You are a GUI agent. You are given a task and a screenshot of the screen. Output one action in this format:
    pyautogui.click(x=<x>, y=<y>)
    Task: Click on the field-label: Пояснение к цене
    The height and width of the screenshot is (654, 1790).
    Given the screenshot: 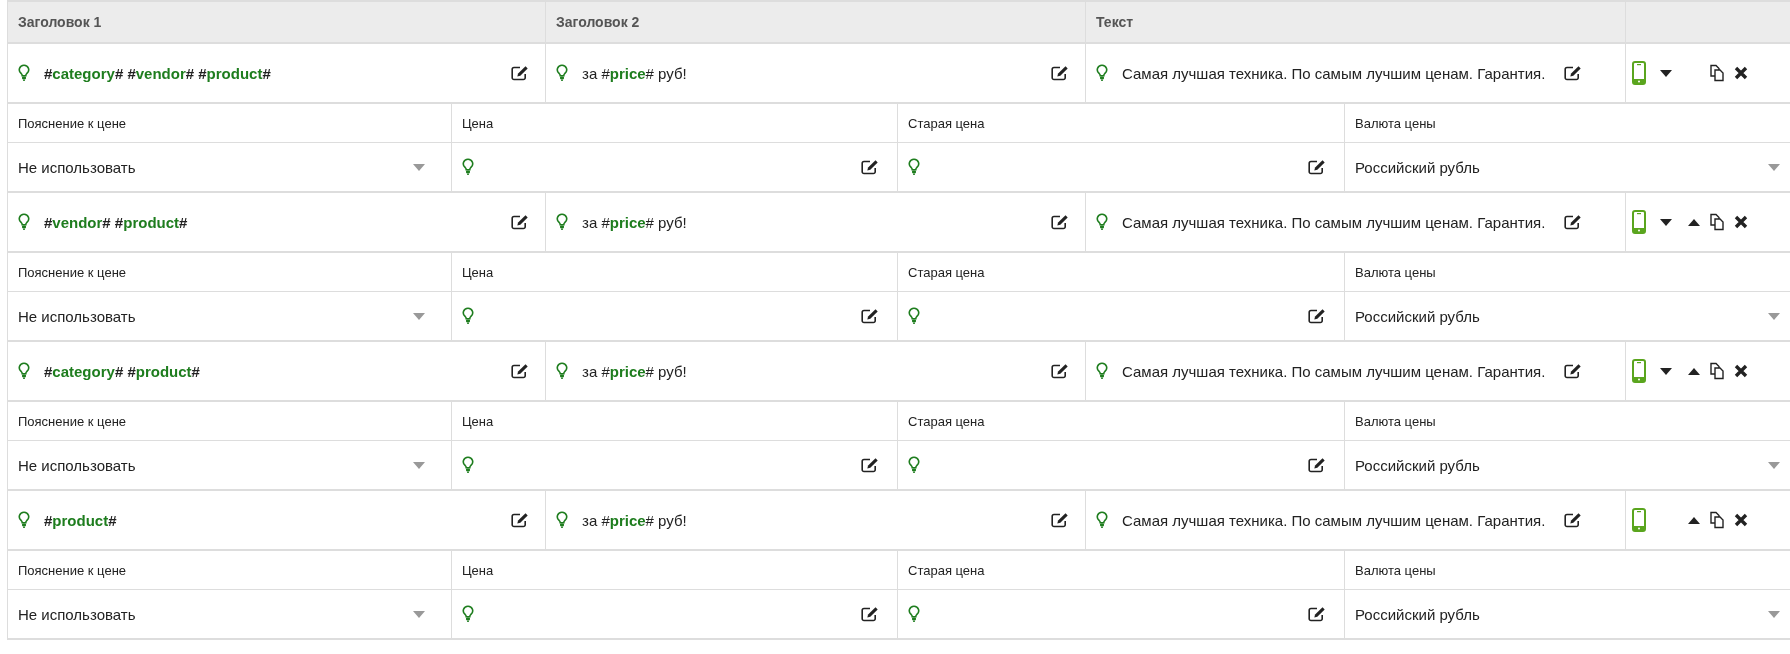 What is the action you would take?
    pyautogui.click(x=72, y=421)
    